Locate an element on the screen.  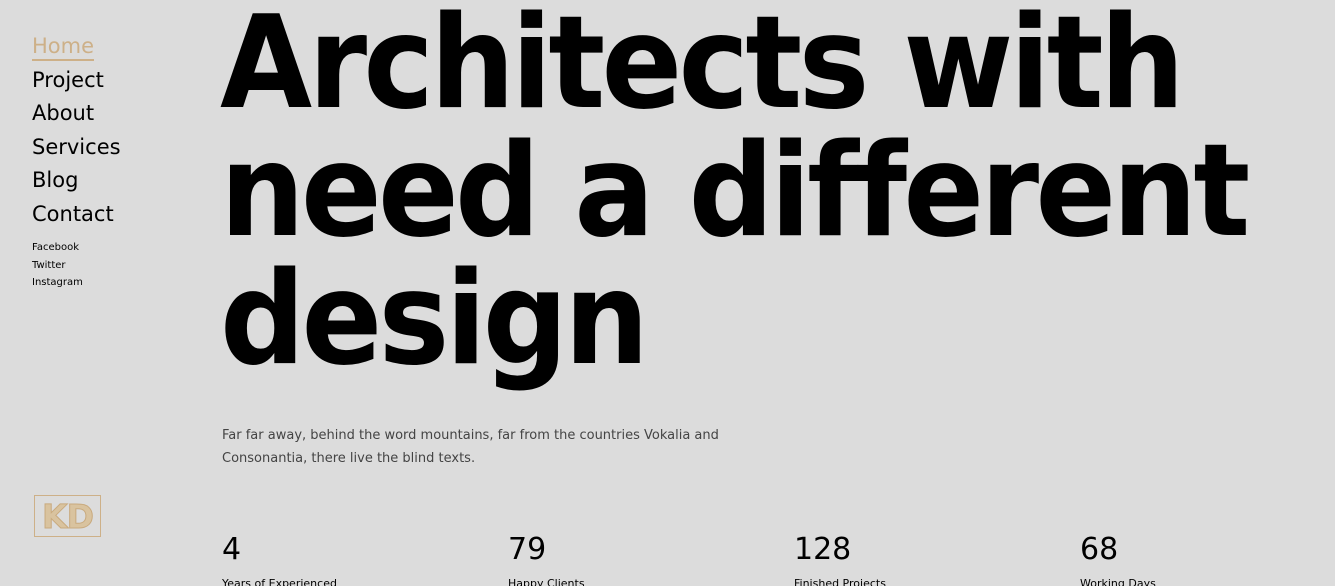
stat-item: 4 Years of Experienced is located at coordinates (279, 558).